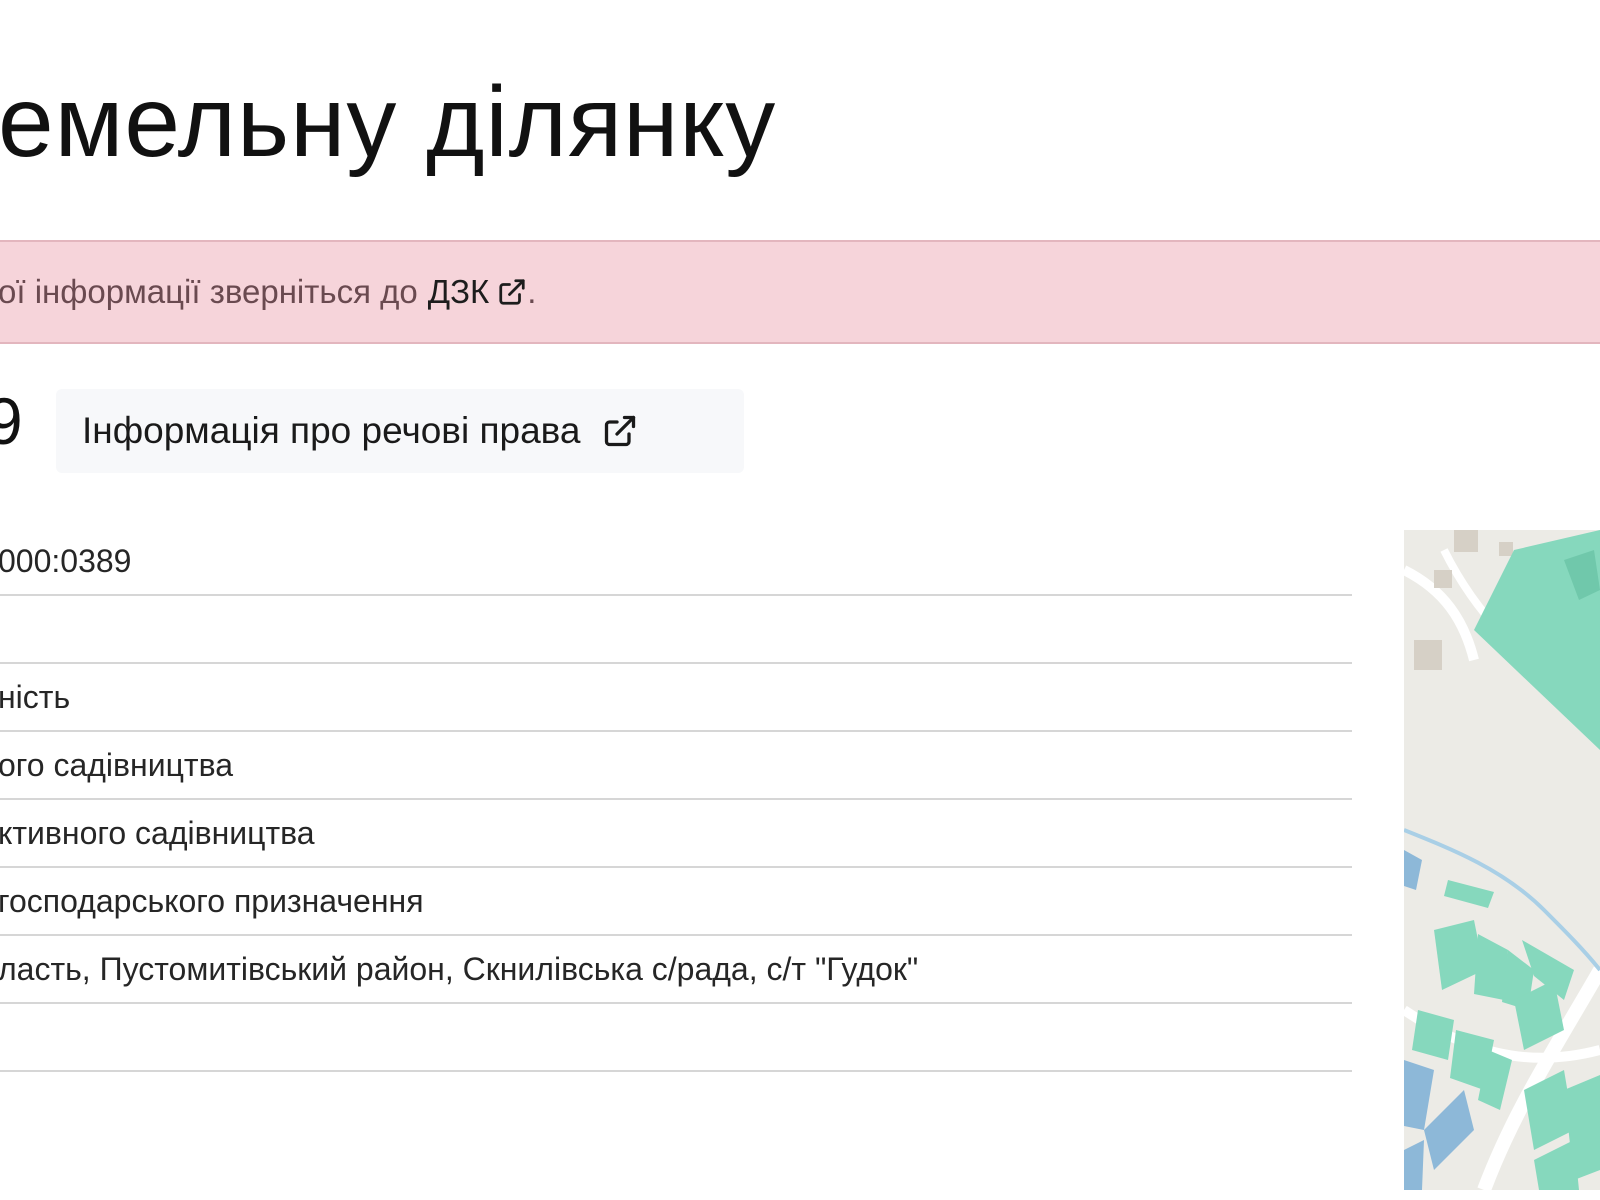 The height and width of the screenshot is (1200, 1600). I want to click on detail-row-land-category: господарського призначення, so click(676, 902).